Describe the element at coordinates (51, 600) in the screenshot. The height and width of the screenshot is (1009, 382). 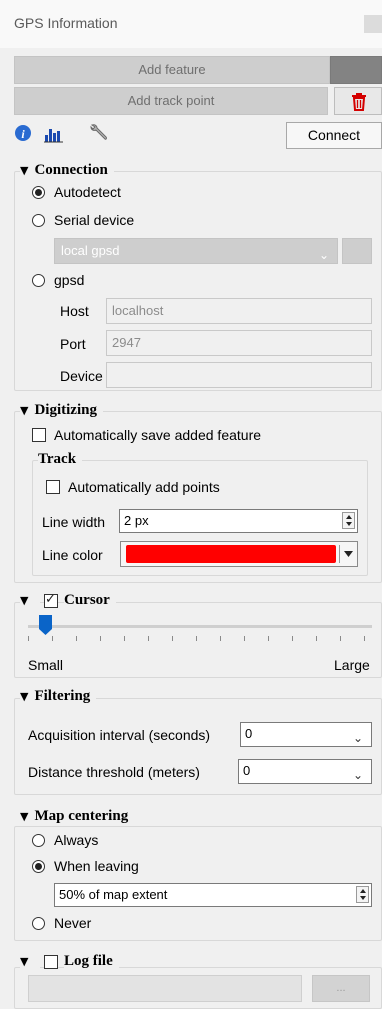
I see `cursor-checkbox` at that location.